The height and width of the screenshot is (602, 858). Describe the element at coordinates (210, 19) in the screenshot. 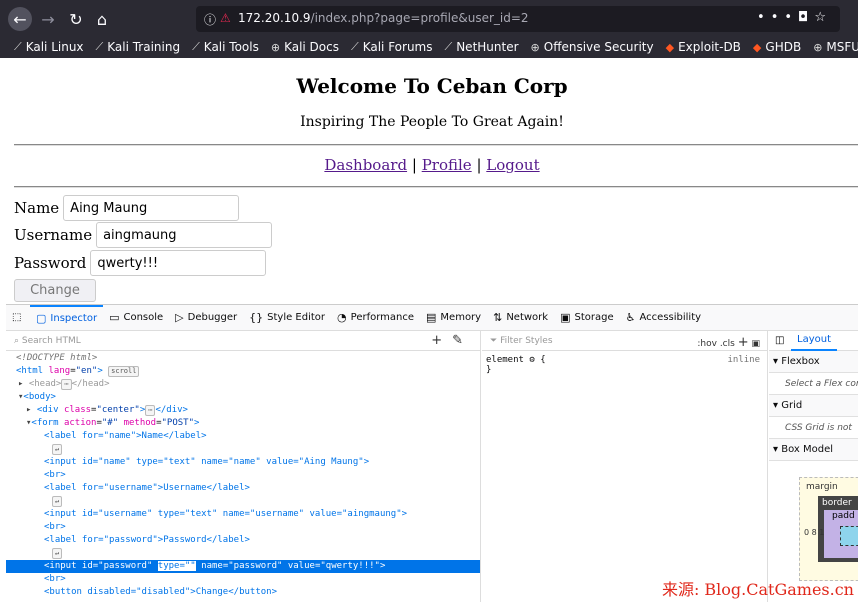

I see `info-icon: ⓘ` at that location.